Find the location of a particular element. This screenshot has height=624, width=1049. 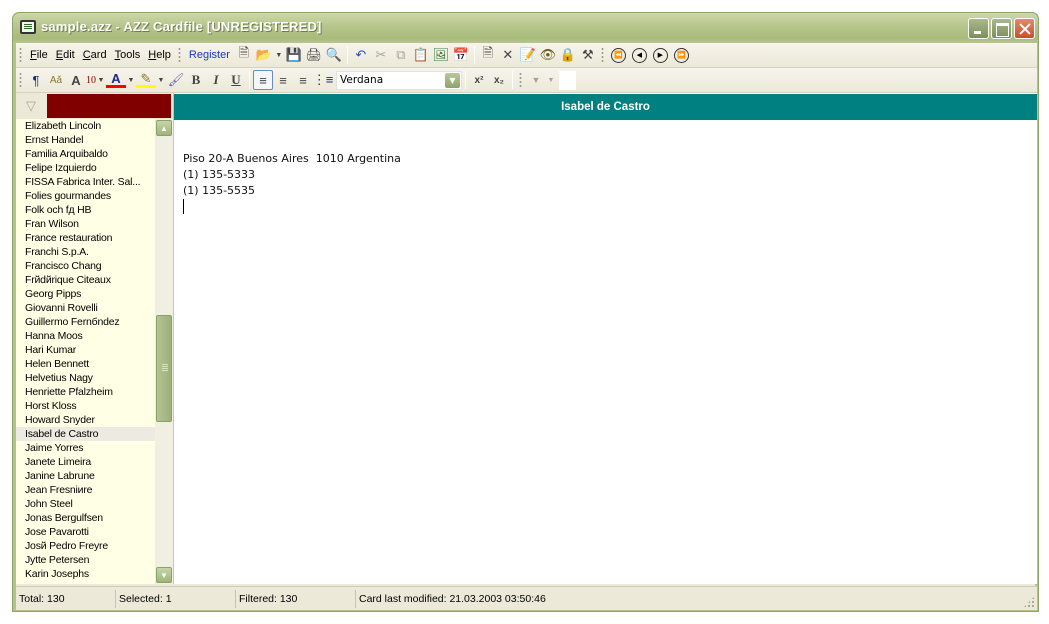

open-folder-icon: 📂 is located at coordinates (264, 55).